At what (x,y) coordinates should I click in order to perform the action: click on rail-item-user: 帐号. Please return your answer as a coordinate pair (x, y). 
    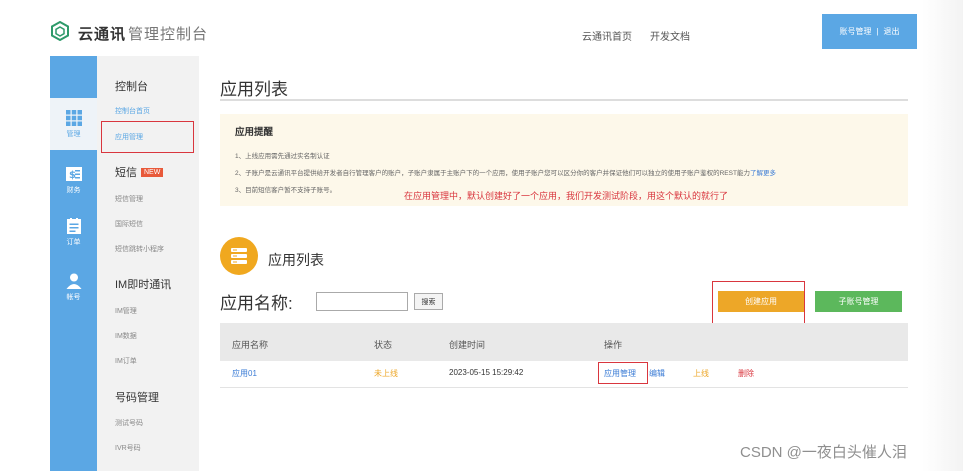
    Looking at the image, I should click on (73, 287).